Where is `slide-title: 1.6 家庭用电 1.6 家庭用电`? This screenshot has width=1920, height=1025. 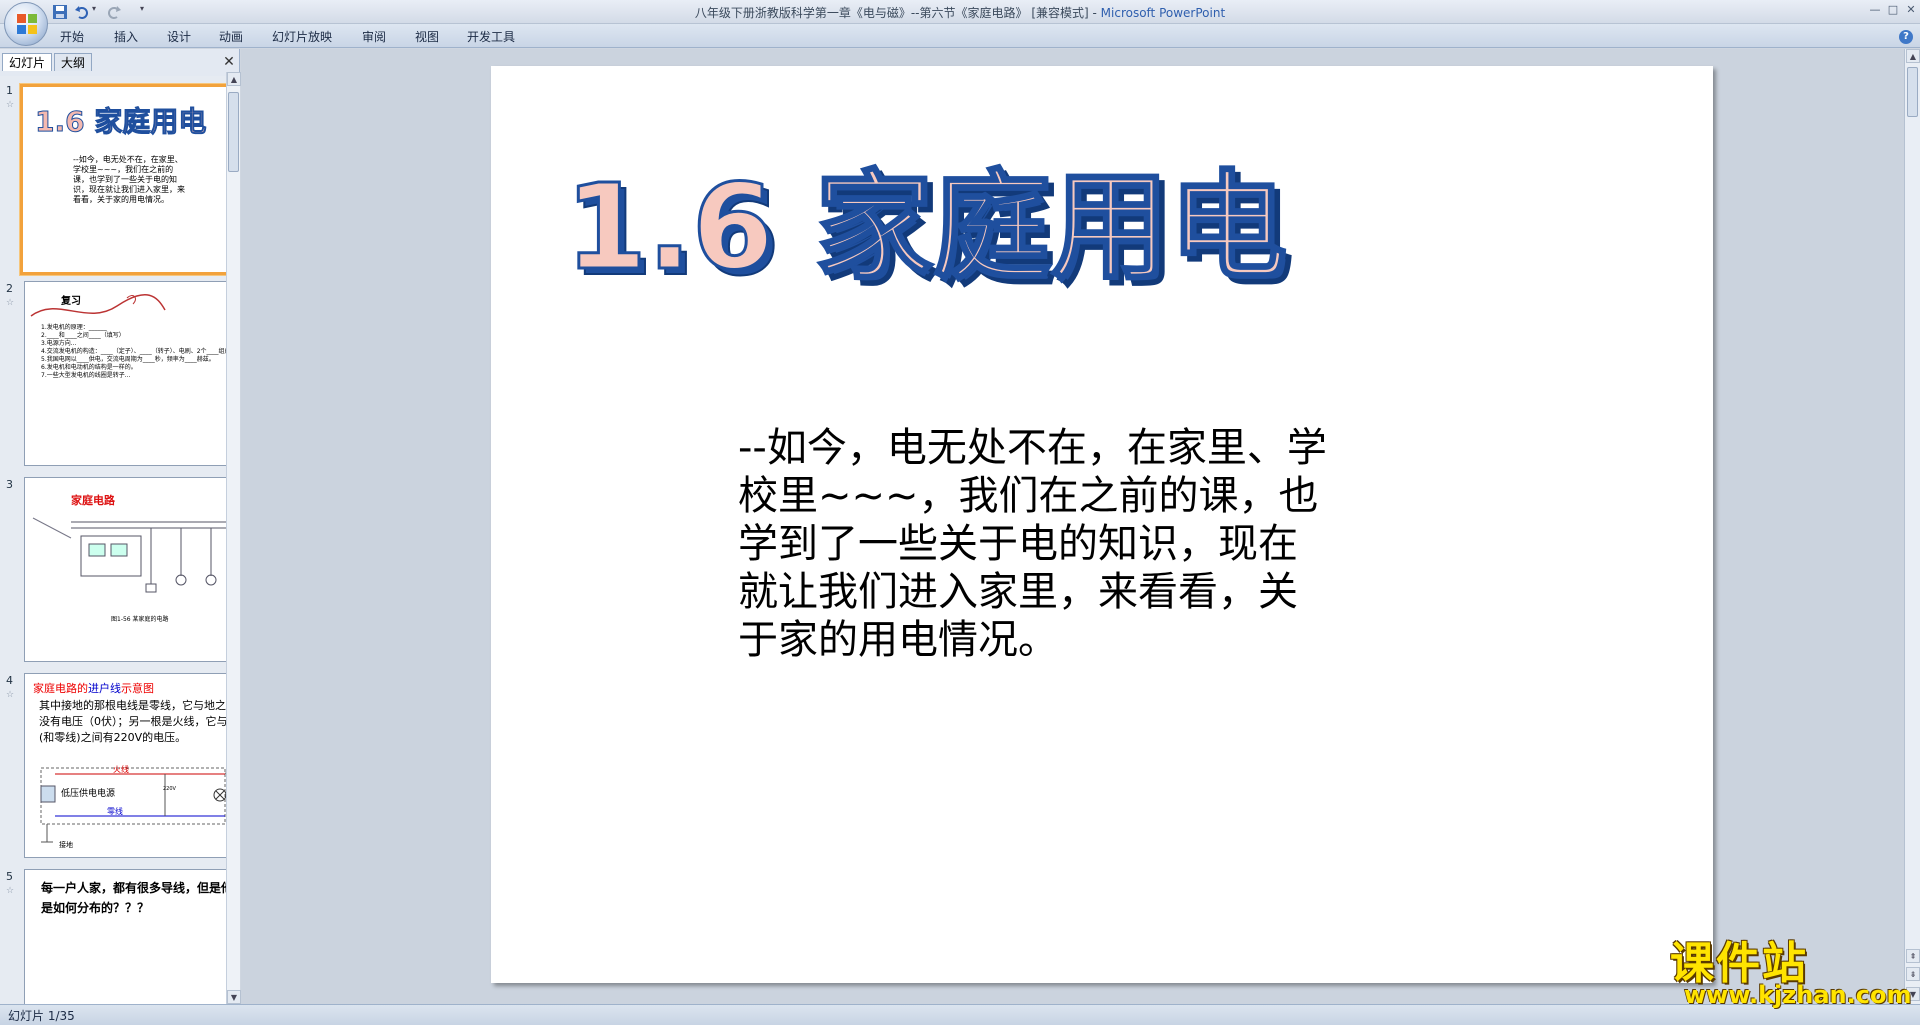 slide-title: 1.6 家庭用电 1.6 家庭用电 is located at coordinates (931, 191).